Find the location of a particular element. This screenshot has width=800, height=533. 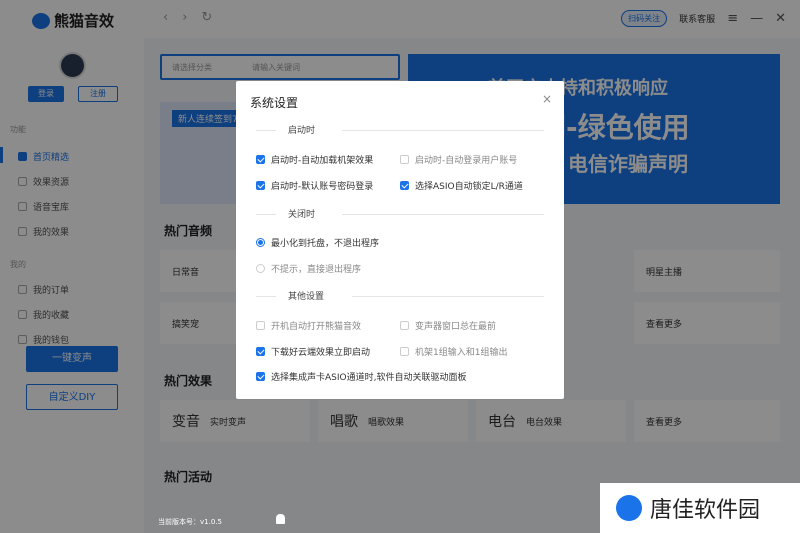

radio-selected is located at coordinates (260, 242).